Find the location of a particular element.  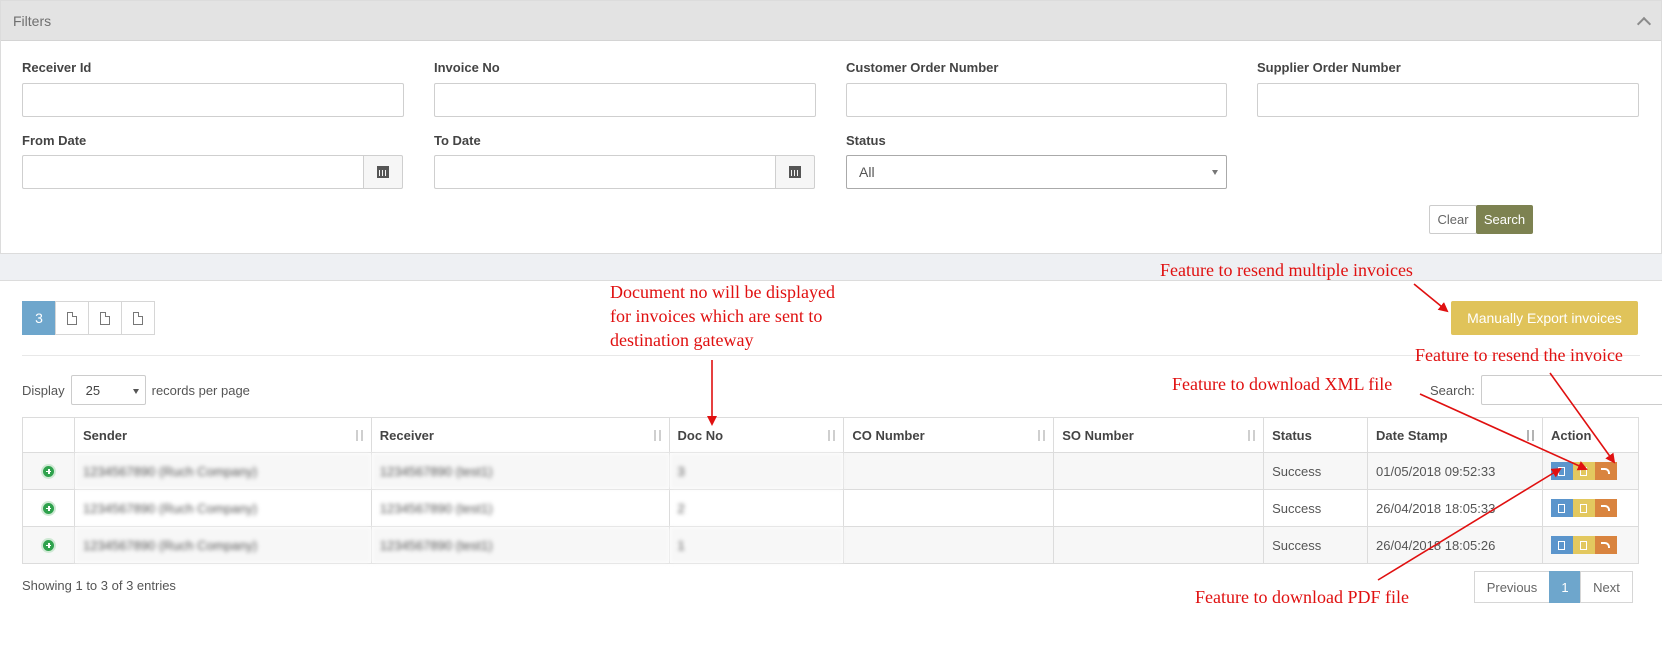

resend-multiple-arrow is located at coordinates (1431, 298).